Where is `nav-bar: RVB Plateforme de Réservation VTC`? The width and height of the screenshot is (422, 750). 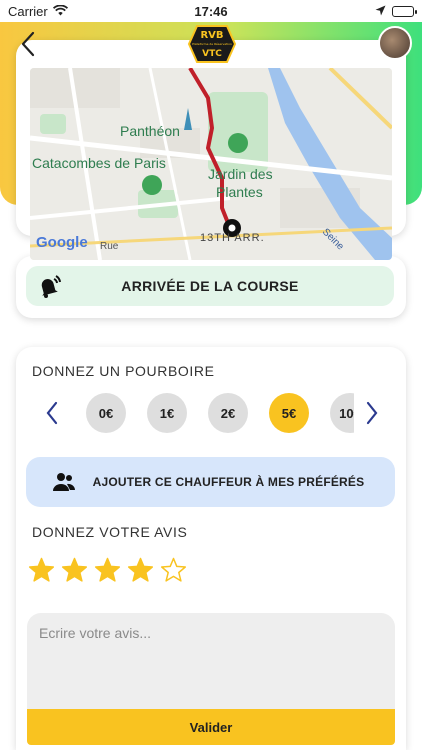 nav-bar: RVB Plateforme de Réservation VTC is located at coordinates (211, 44).